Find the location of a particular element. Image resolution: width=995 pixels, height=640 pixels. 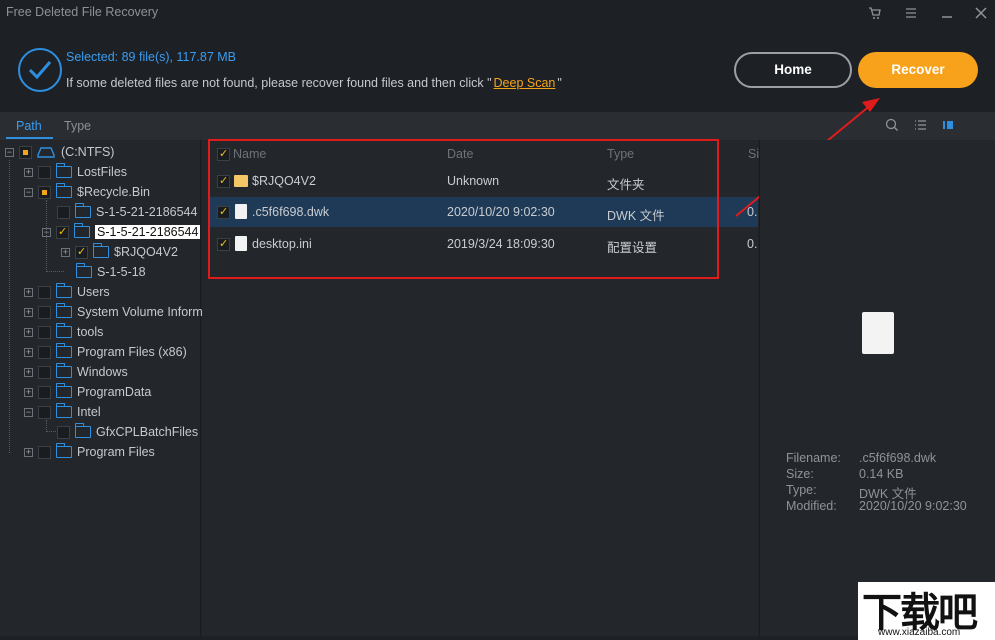

bottom-bar is located at coordinates (497, 638).